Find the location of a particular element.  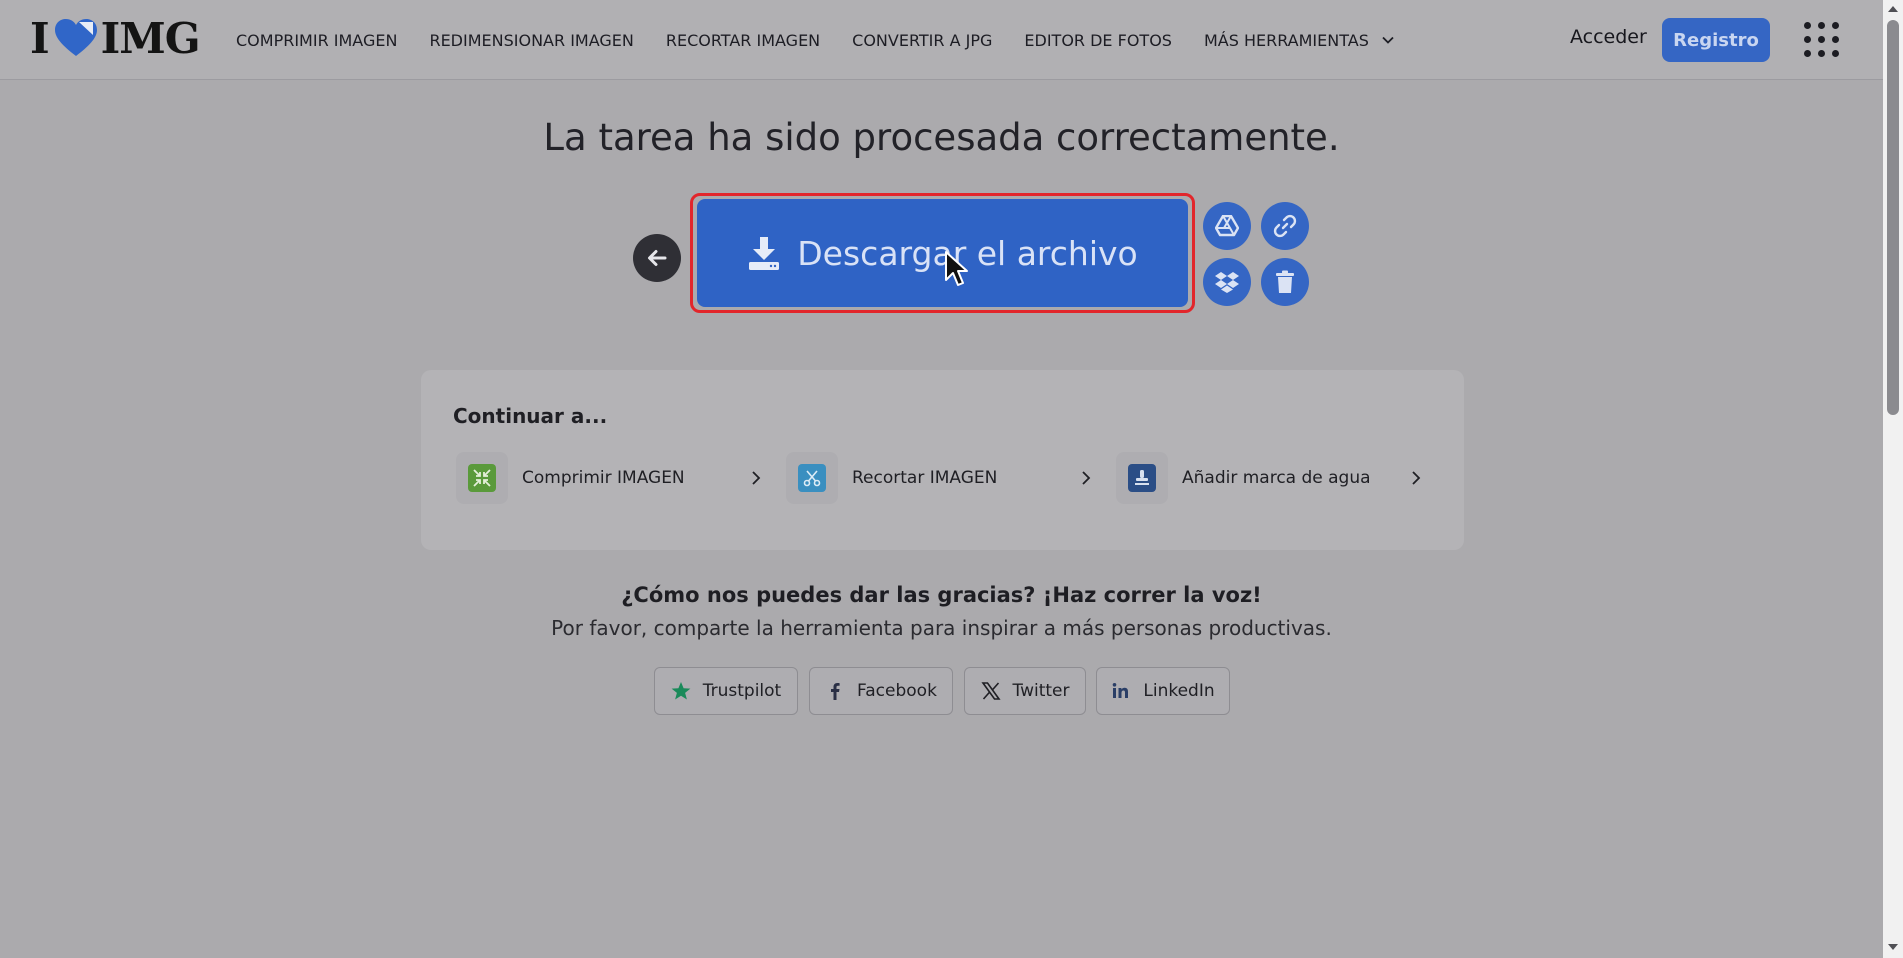

trash-icon is located at coordinates (1285, 281).